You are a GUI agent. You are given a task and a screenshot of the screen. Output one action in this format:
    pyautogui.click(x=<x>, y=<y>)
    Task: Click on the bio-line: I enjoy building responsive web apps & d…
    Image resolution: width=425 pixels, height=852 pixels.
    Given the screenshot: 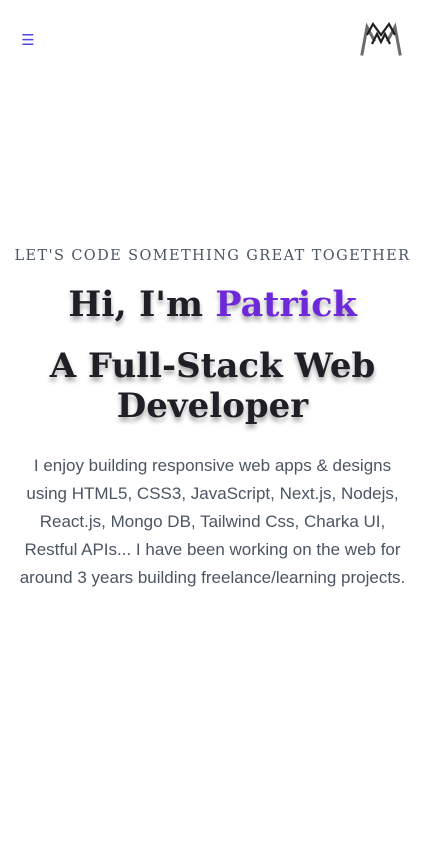 What is the action you would take?
    pyautogui.click(x=212, y=465)
    